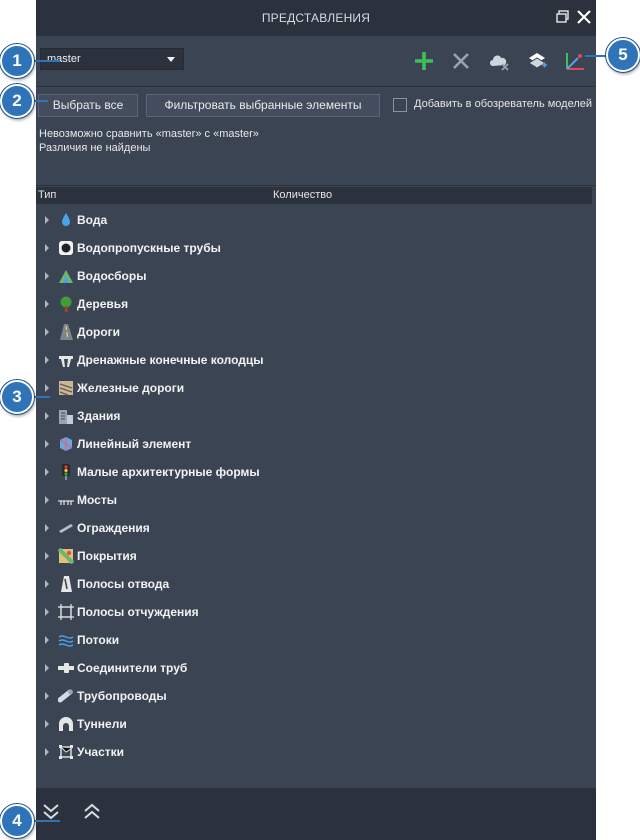  What do you see at coordinates (66, 724) in the screenshot?
I see `tunnel-icon` at bounding box center [66, 724].